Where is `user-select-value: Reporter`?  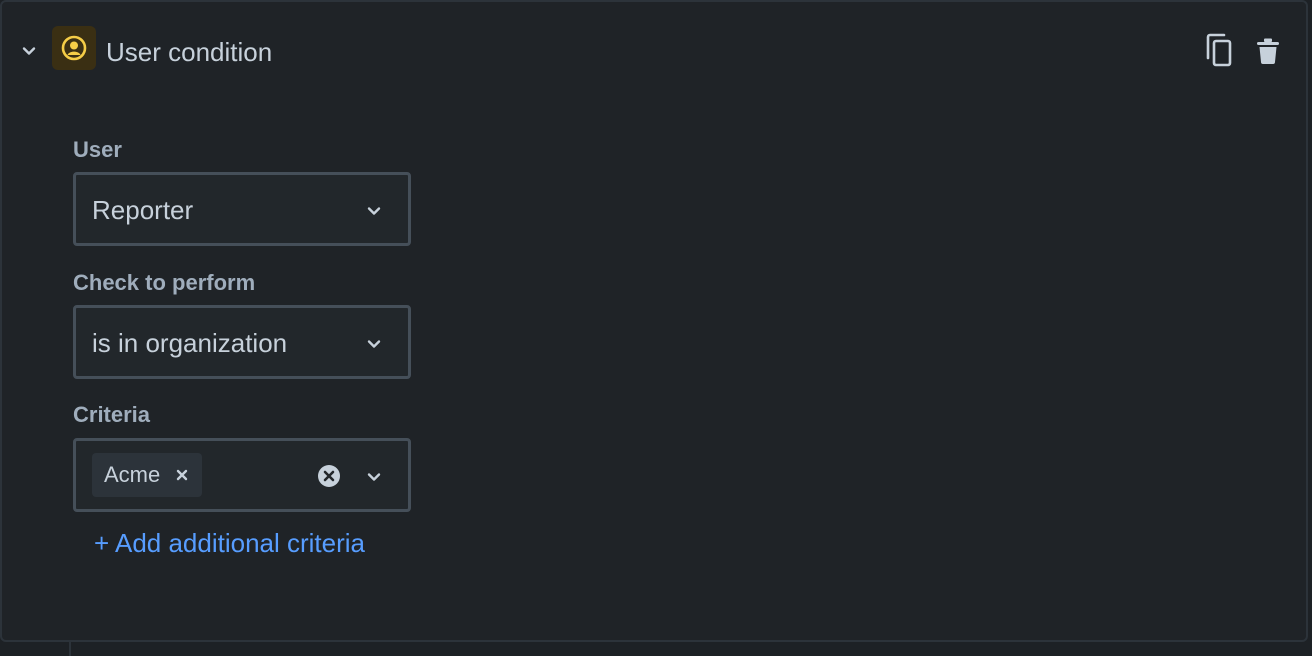 user-select-value: Reporter is located at coordinates (143, 210).